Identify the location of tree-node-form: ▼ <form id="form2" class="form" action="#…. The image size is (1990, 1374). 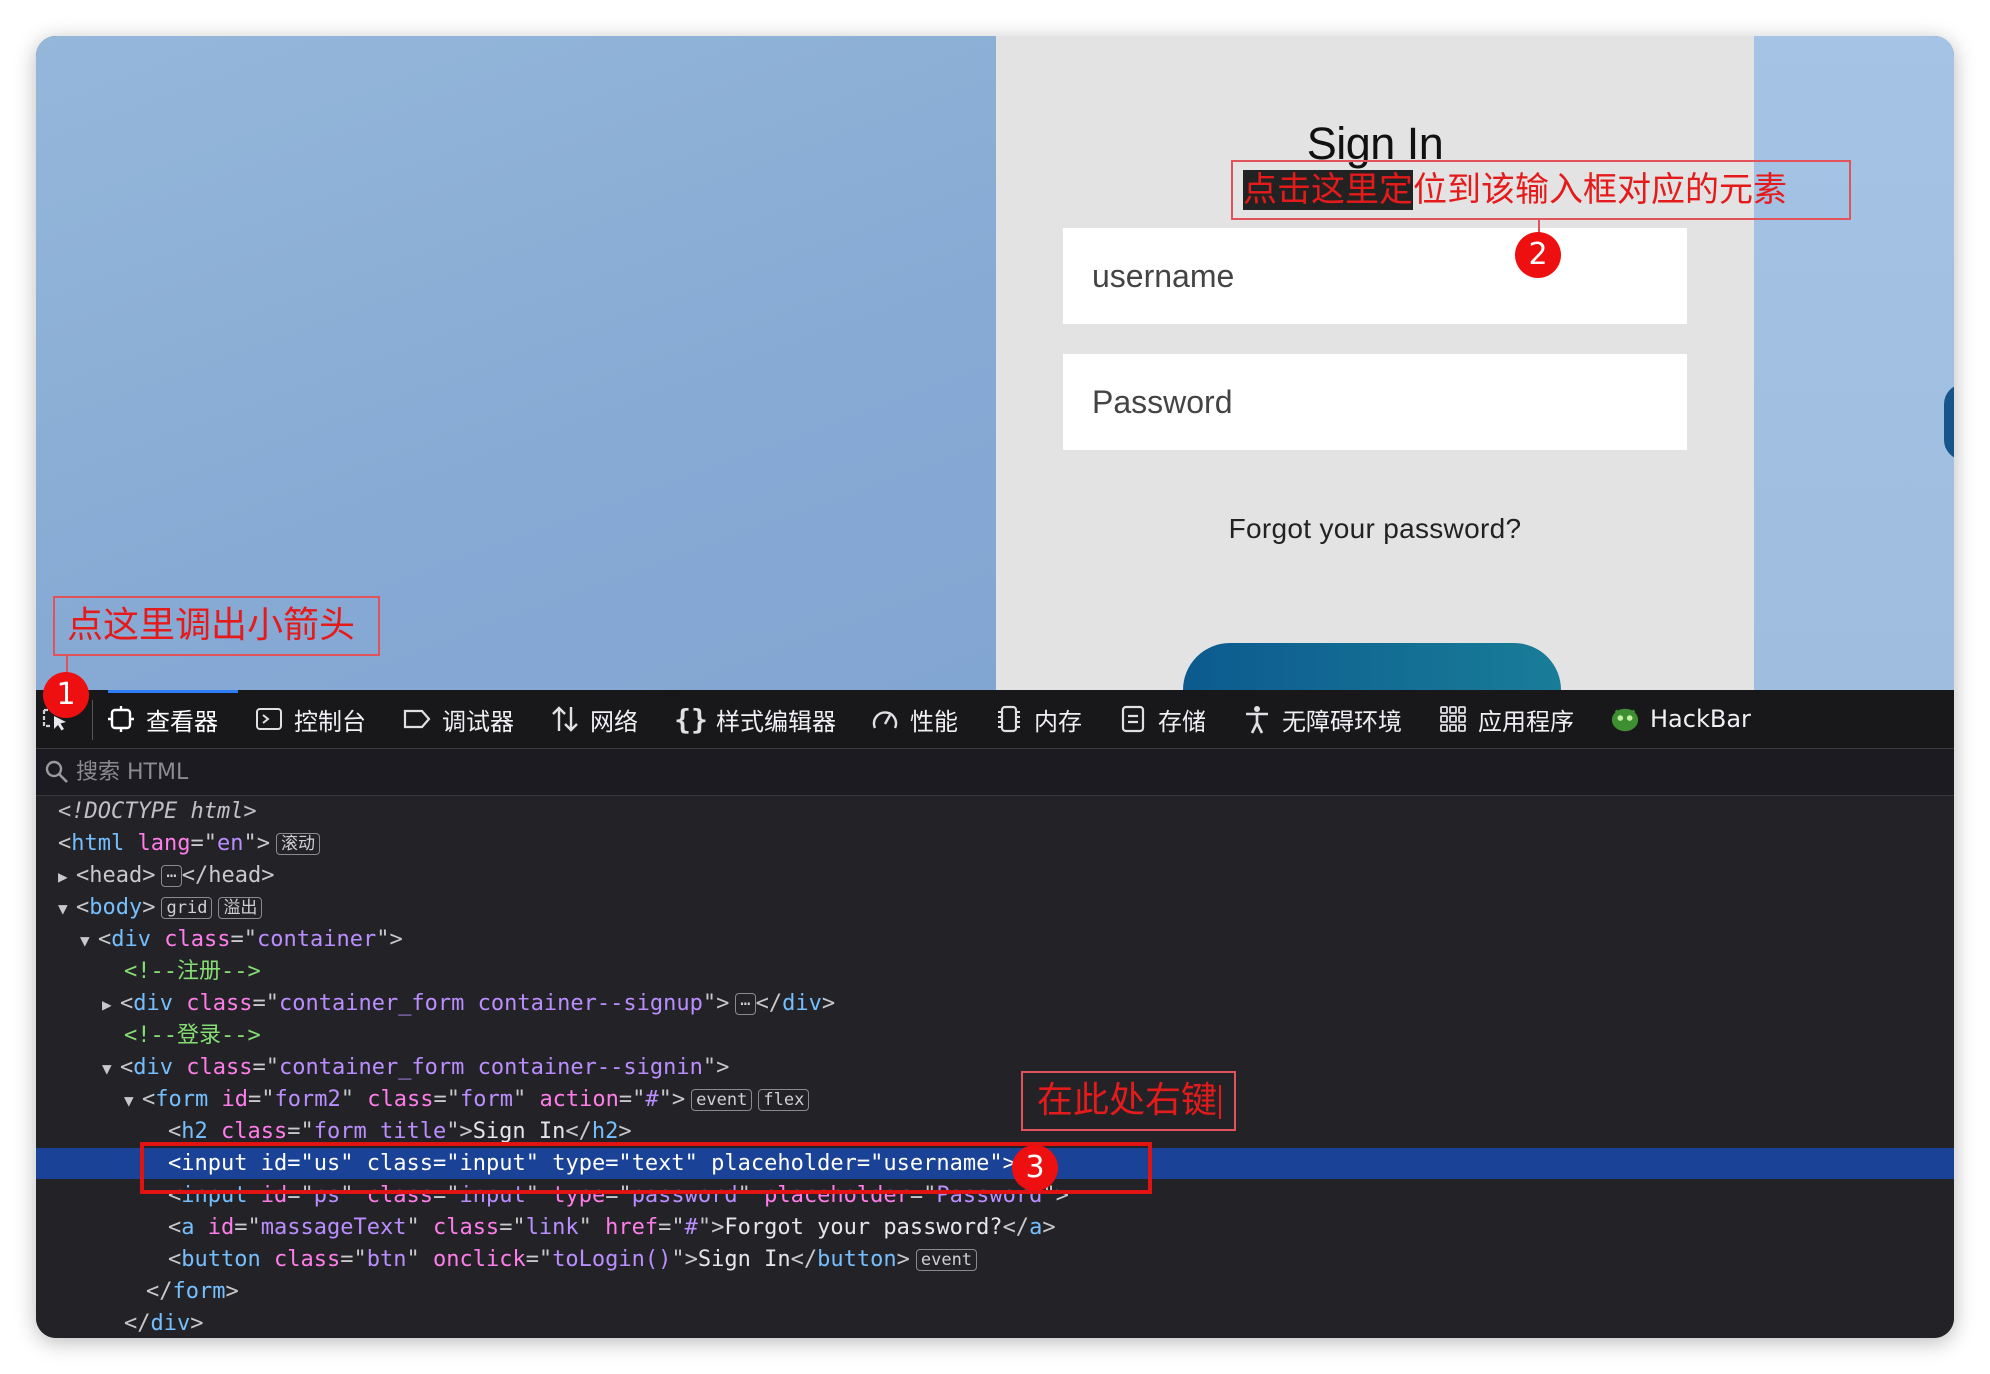
(995, 1099).